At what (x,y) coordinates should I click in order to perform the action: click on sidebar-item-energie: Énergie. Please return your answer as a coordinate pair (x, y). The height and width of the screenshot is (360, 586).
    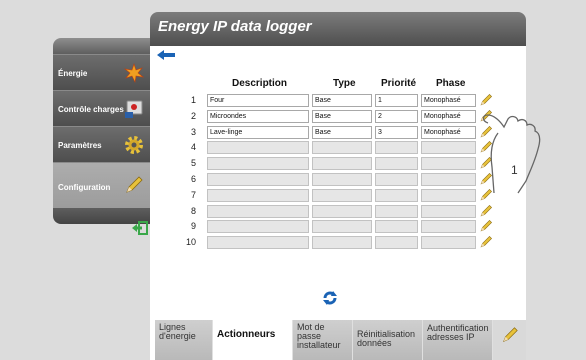
    Looking at the image, I should click on (101, 72).